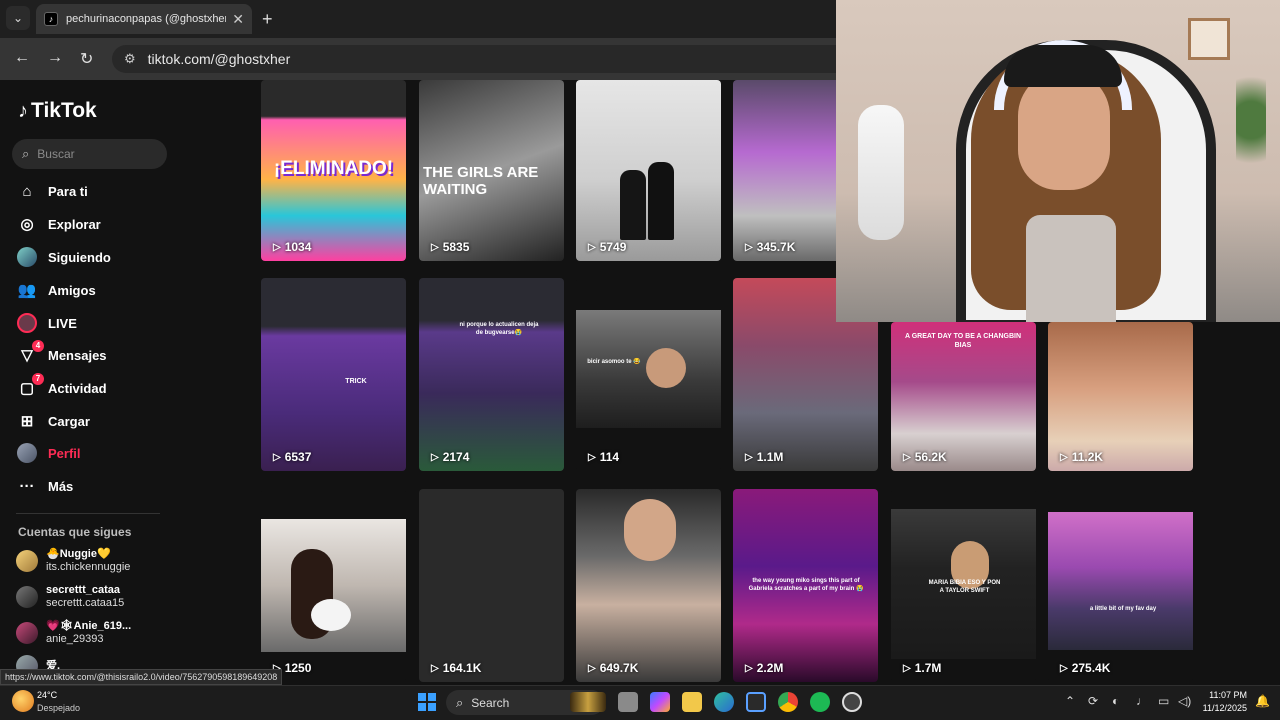  Describe the element at coordinates (38, 379) in the screenshot. I see `activity-badge: 7` at that location.